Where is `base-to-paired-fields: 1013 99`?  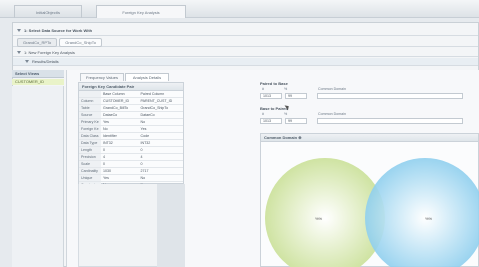 base-to-paired-fields: 1013 99 is located at coordinates (361, 121).